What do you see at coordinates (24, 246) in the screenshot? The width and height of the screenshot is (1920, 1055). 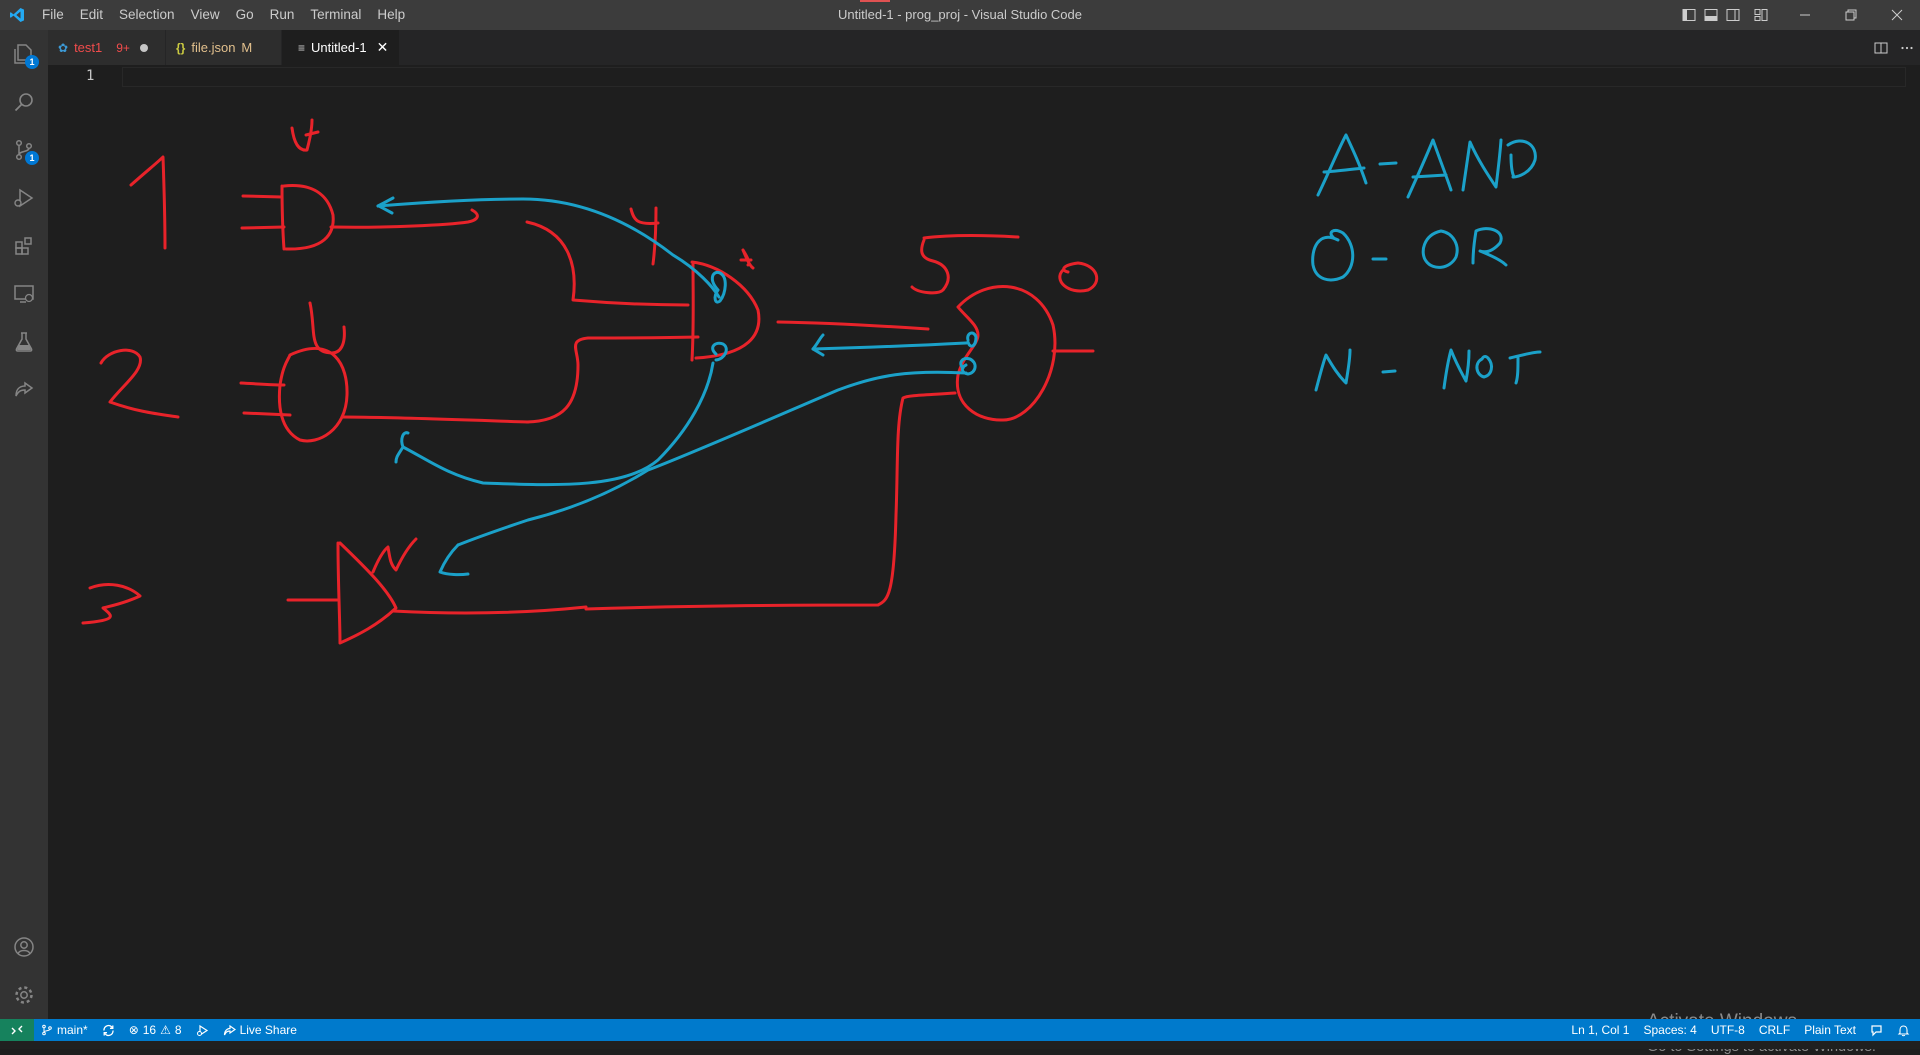 I see `extensions-icon` at bounding box center [24, 246].